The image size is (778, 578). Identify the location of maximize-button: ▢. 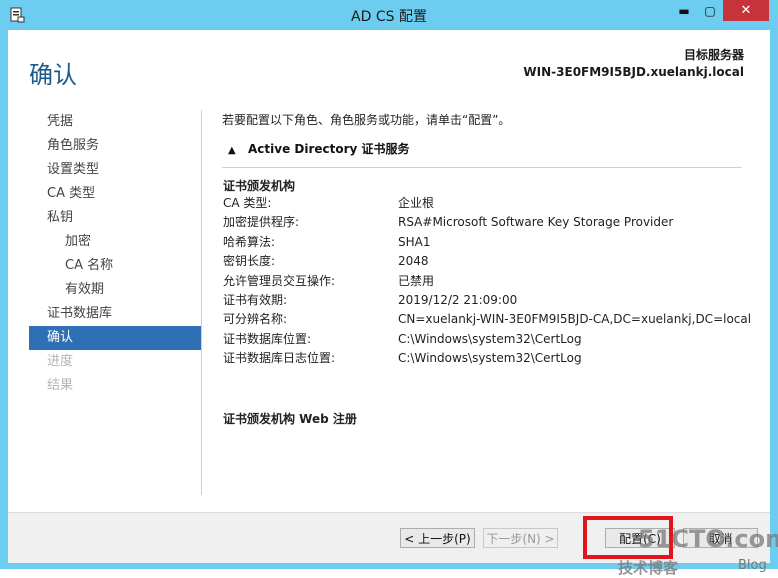
(710, 10).